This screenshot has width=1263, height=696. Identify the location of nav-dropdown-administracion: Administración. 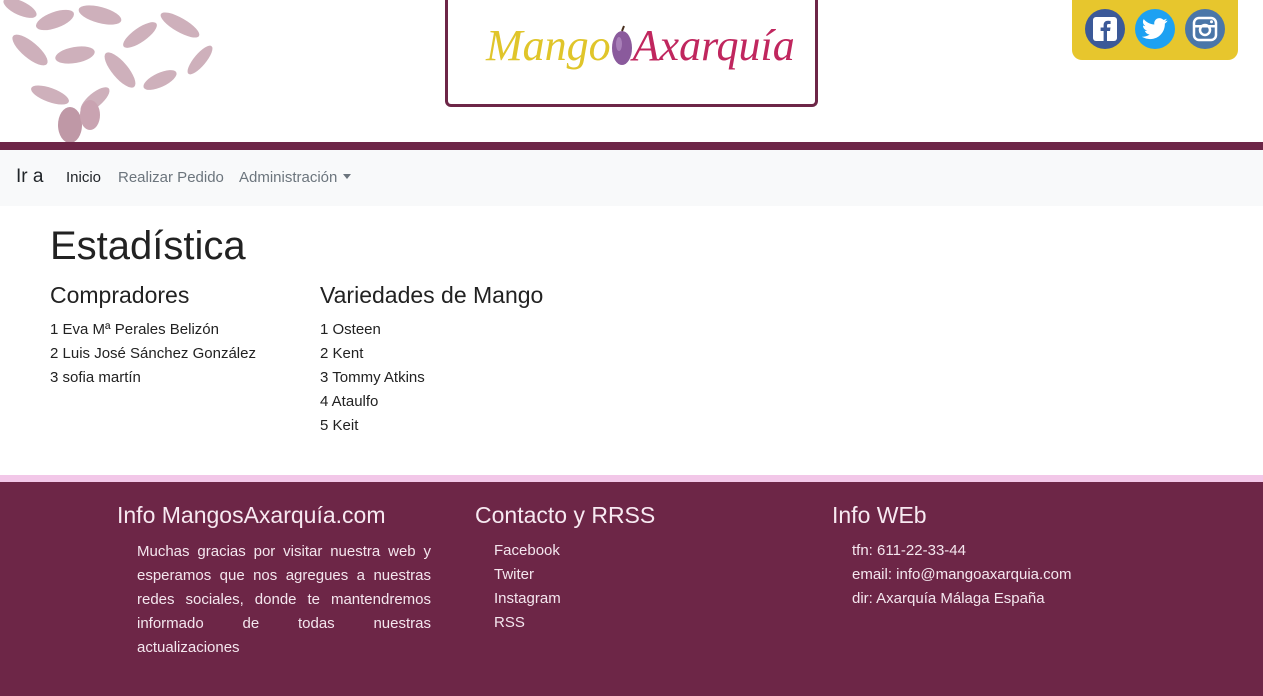
(295, 177).